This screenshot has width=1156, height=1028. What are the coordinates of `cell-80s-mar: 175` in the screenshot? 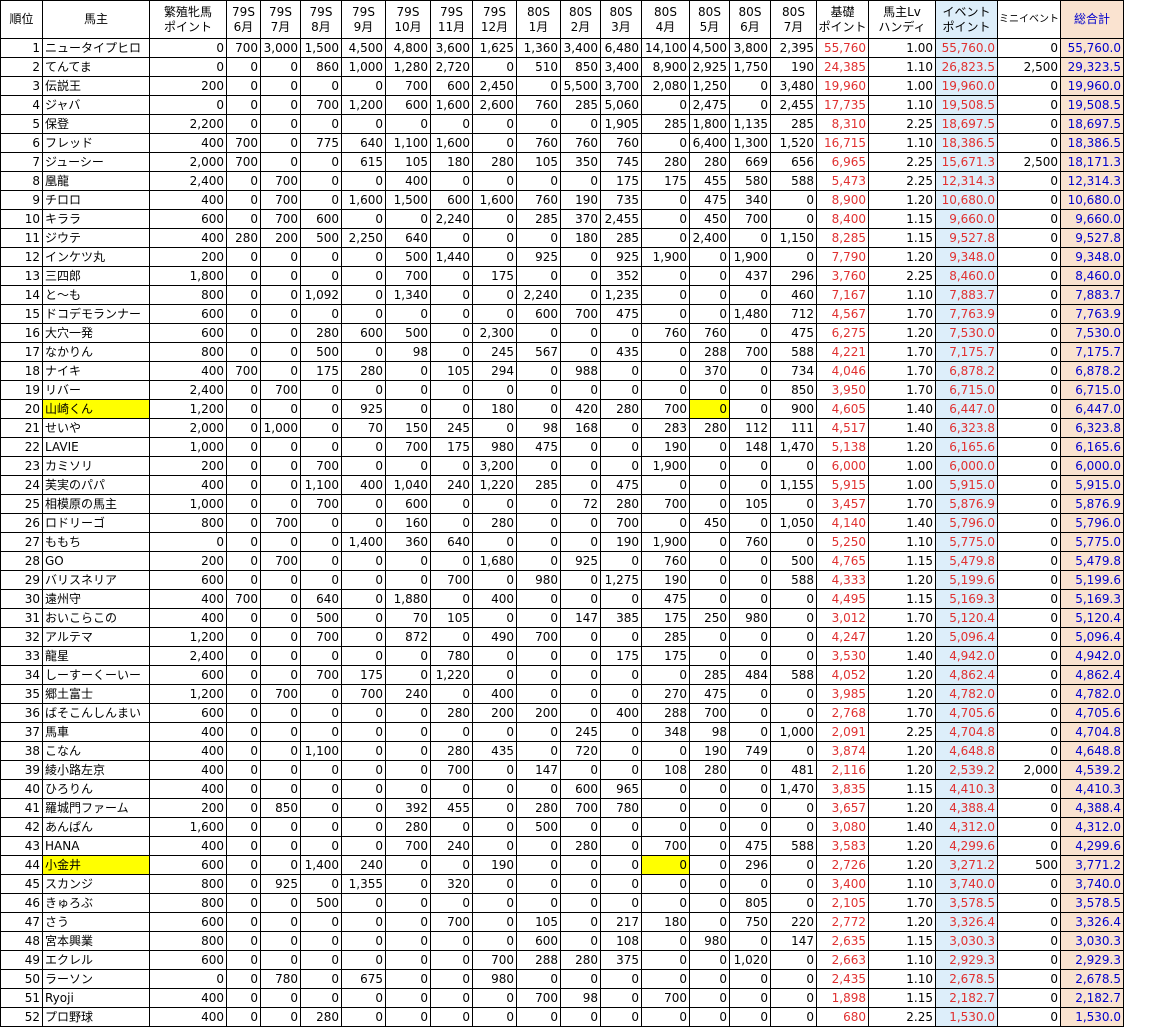 It's located at (621, 181).